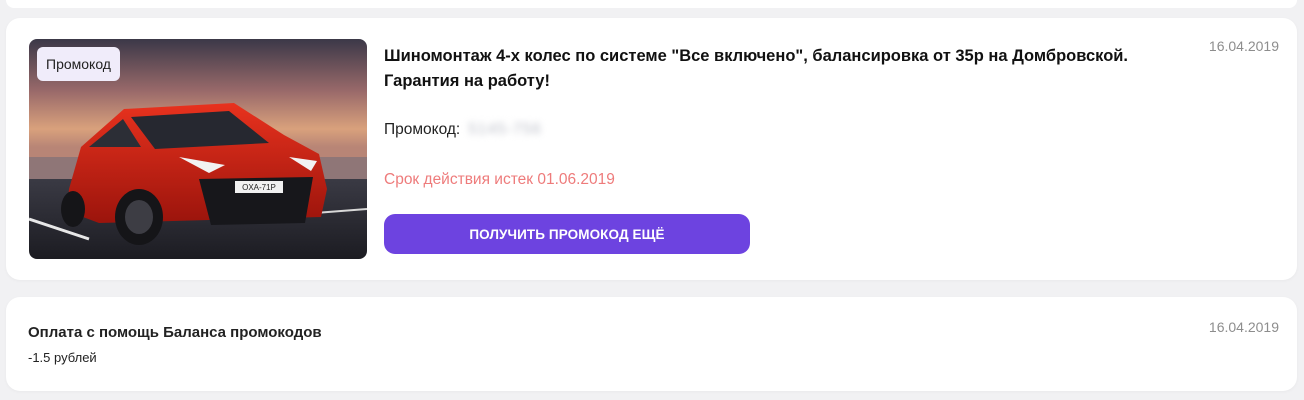 The image size is (1304, 400). What do you see at coordinates (1243, 327) in the screenshot?
I see `payment-date: 16.04.2019` at bounding box center [1243, 327].